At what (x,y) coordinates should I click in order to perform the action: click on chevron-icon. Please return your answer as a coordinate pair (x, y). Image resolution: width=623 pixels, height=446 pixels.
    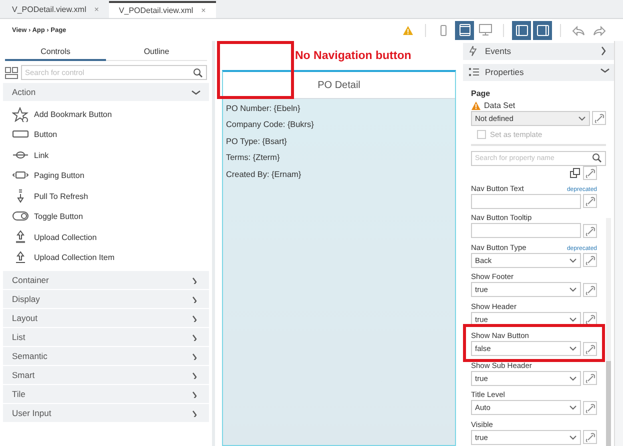
    Looking at the image, I should click on (196, 92).